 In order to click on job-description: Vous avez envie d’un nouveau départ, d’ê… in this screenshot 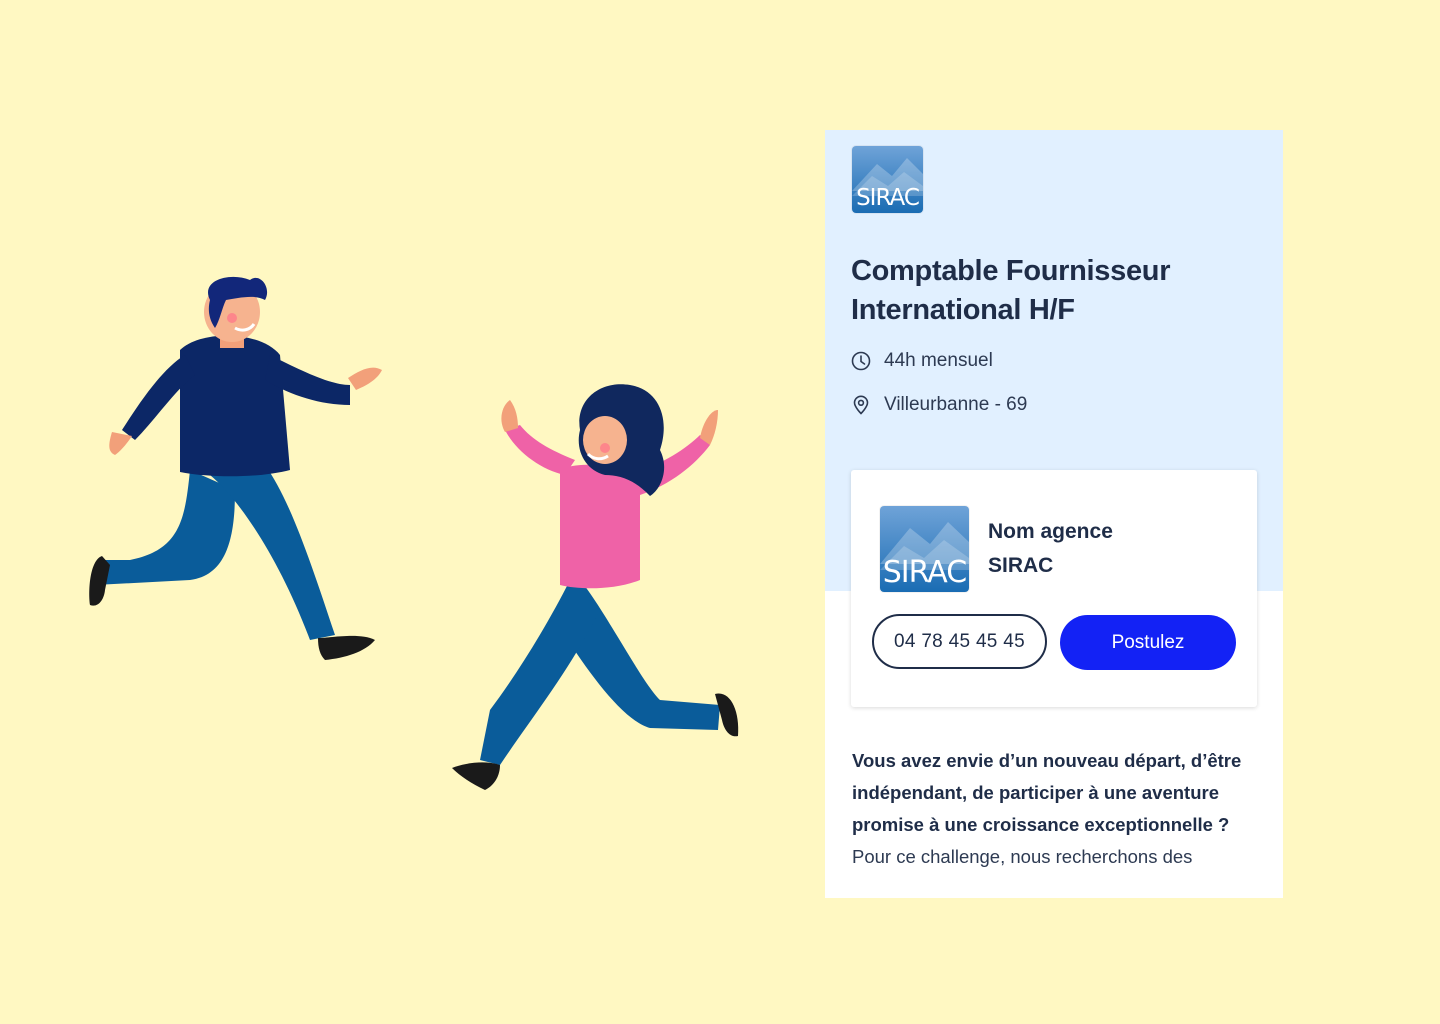, I will do `click(1047, 809)`.